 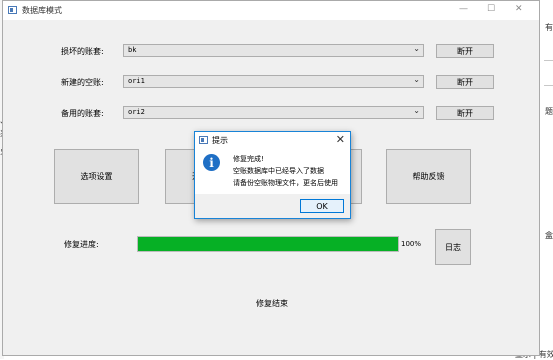 I want to click on window-titlebar: 数据库模式 — ☐ ✕, so click(x=271, y=10).